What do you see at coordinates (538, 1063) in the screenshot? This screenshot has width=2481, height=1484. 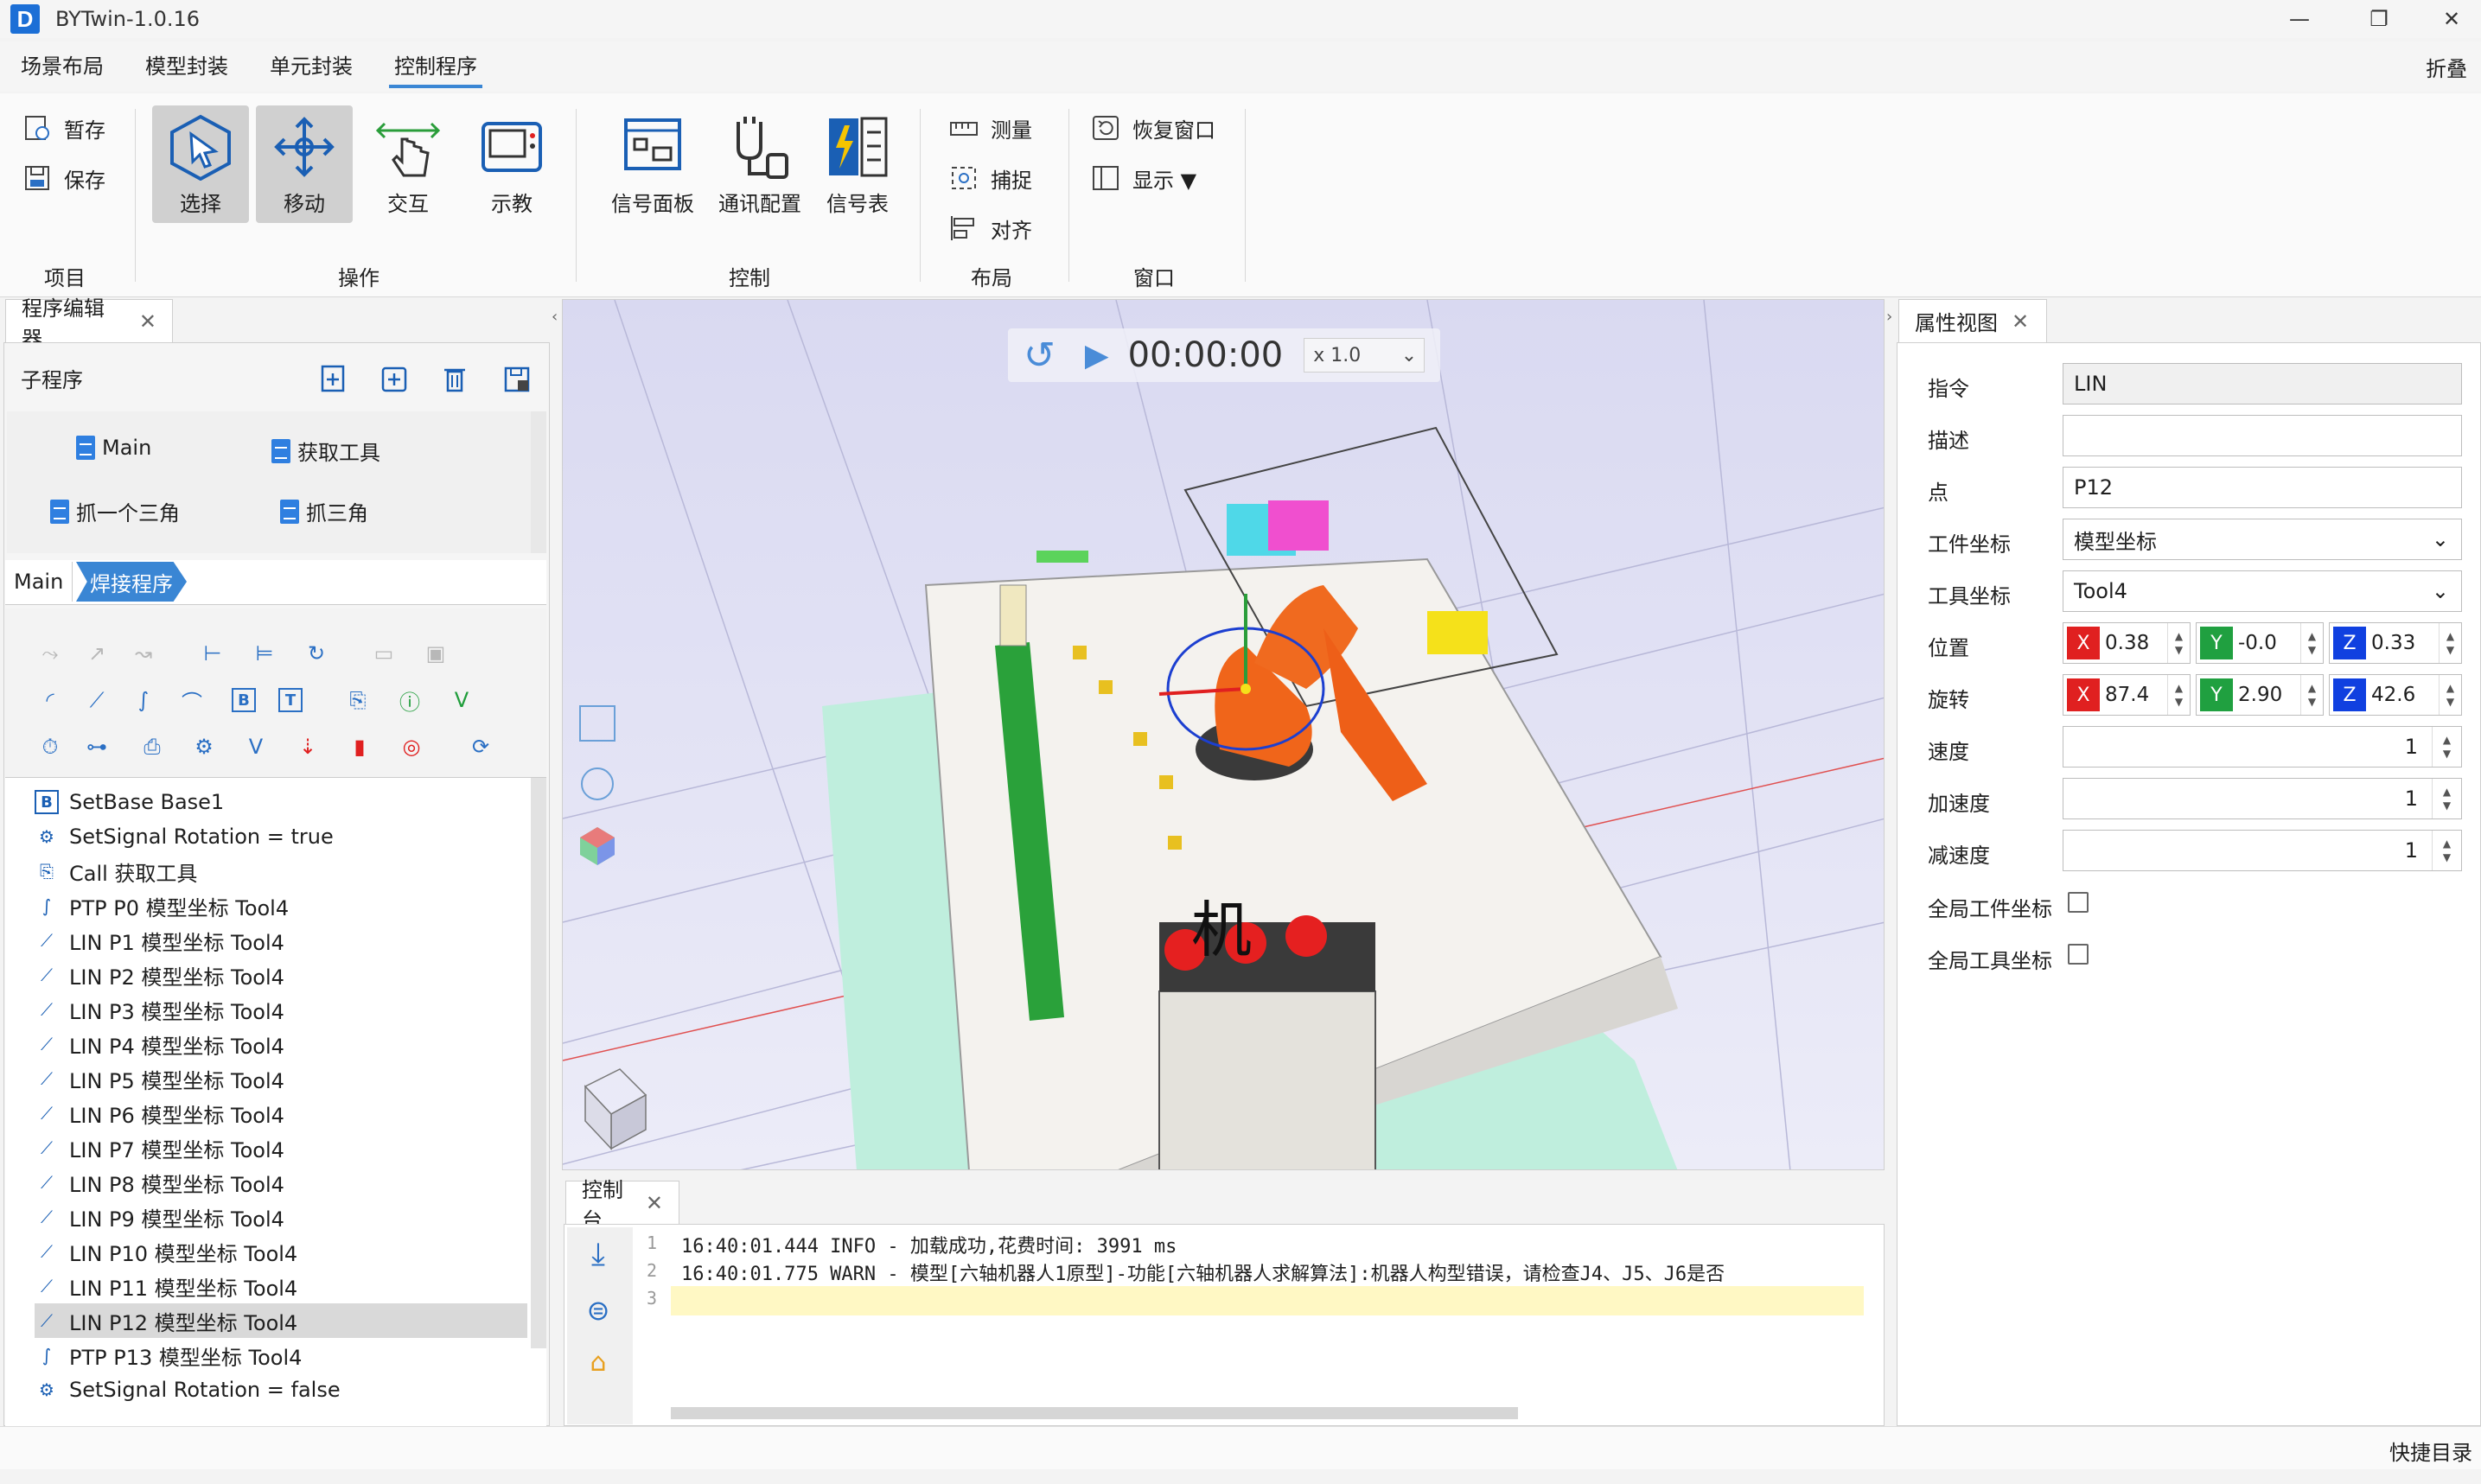 I see `program-scrollbar` at bounding box center [538, 1063].